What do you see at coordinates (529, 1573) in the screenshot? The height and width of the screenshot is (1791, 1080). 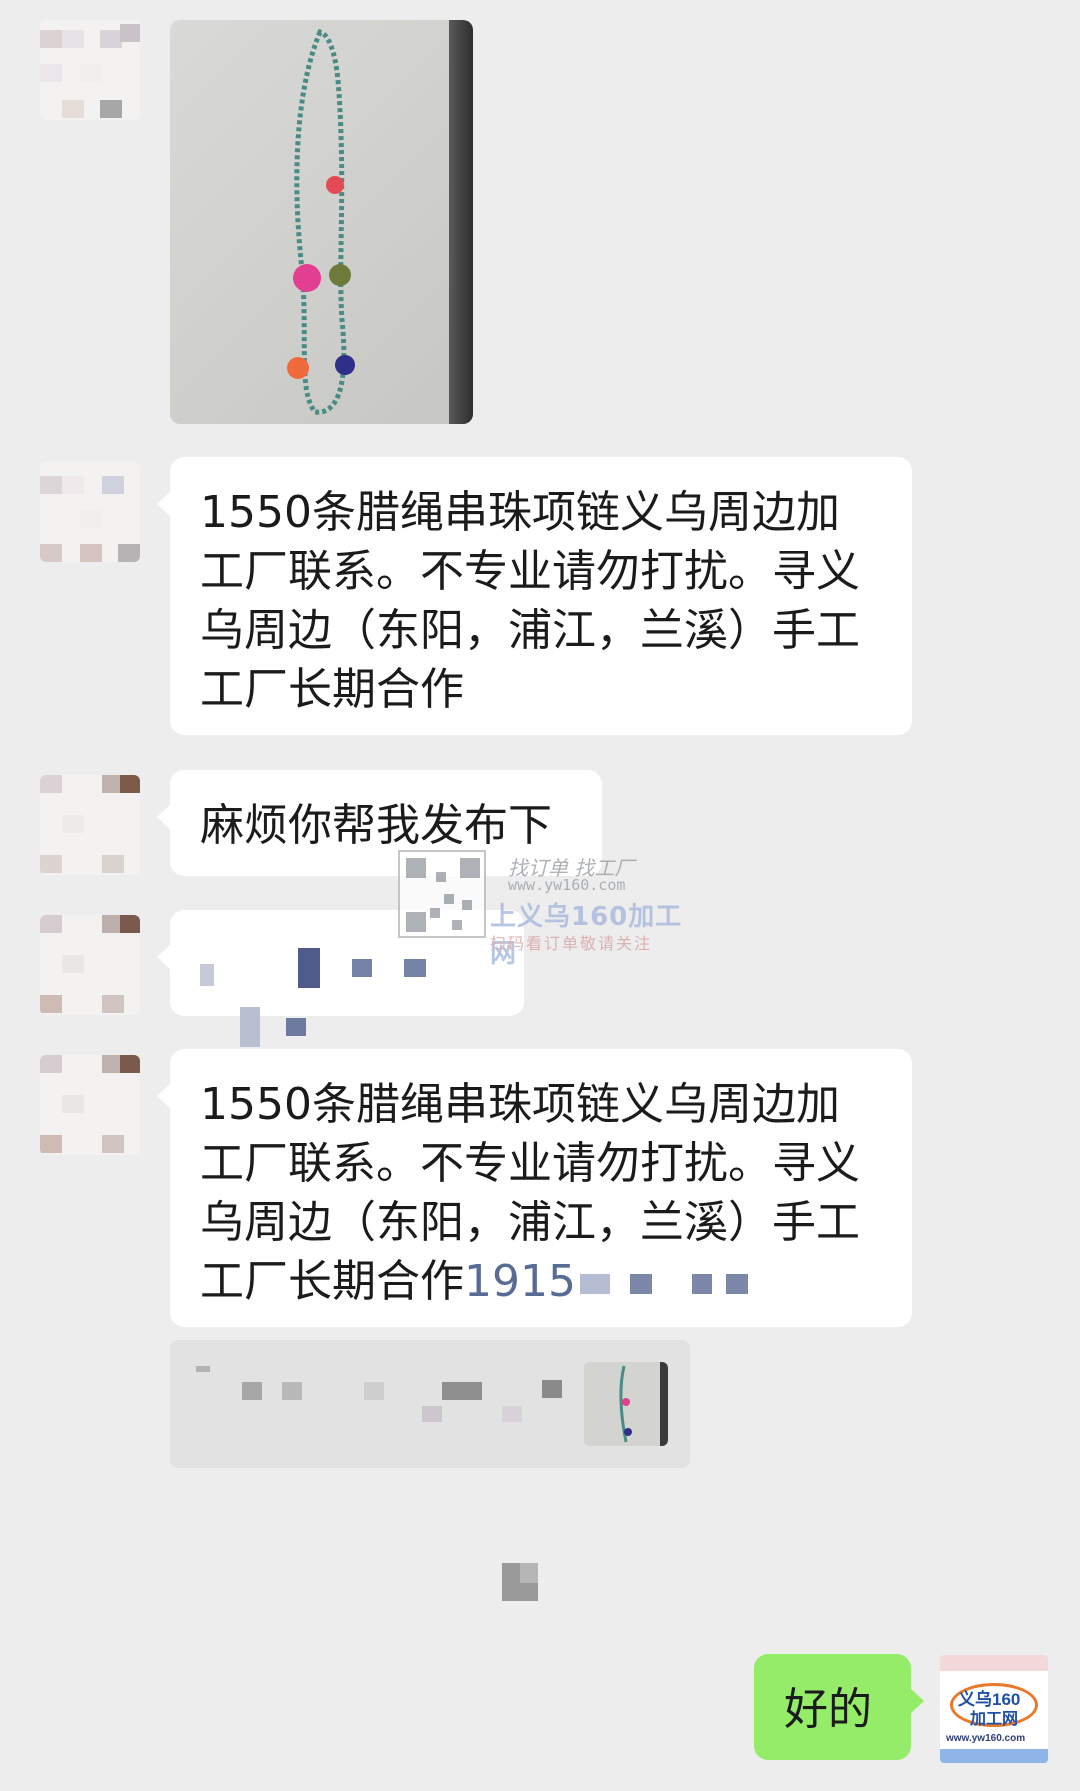 I see `system-timestamp-redacted` at bounding box center [529, 1573].